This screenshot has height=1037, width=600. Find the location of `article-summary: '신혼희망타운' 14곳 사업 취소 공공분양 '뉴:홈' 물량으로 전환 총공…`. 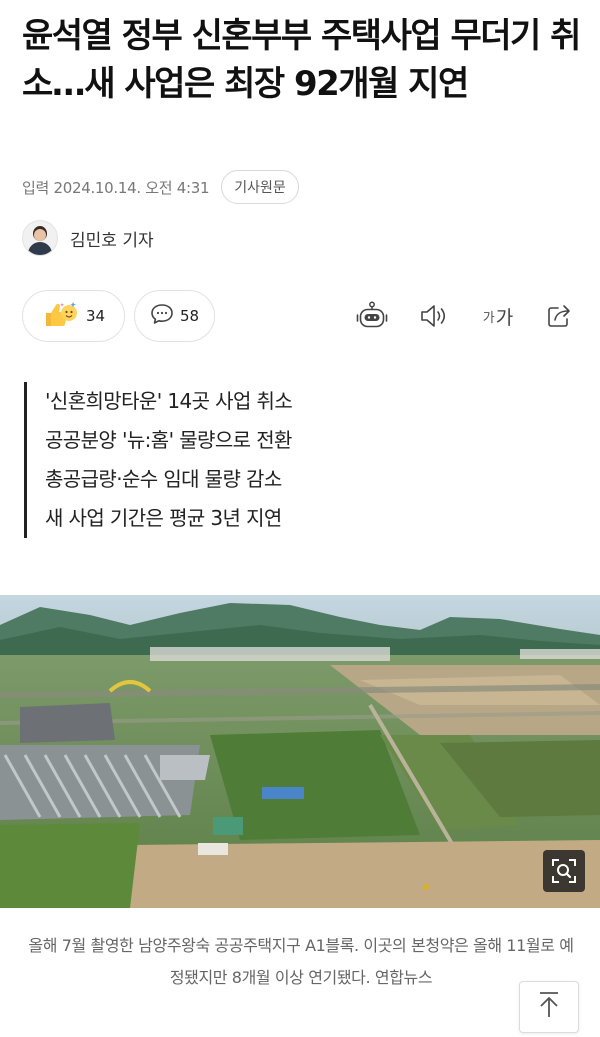

article-summary: '신혼희망타운' 14곳 사업 취소 공공분양 '뉴:홈' 물량으로 전환 총공… is located at coordinates (158, 460).